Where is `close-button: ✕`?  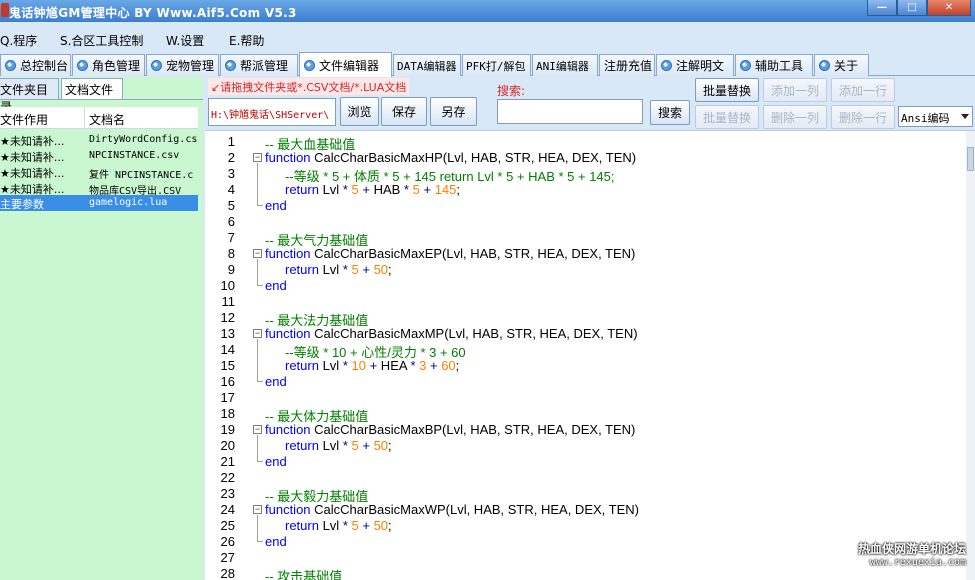 close-button: ✕ is located at coordinates (949, 8).